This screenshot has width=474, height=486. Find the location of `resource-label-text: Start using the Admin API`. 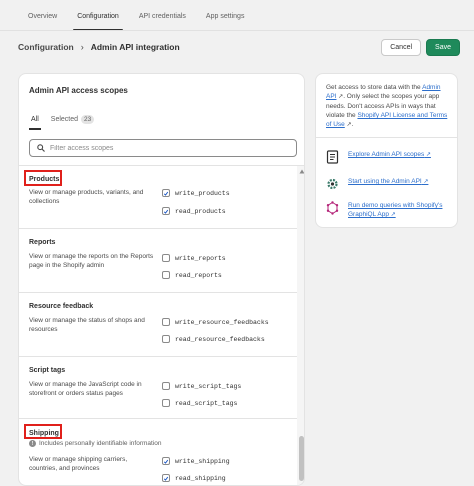

resource-label-text: Start using the Admin API is located at coordinates (385, 181).